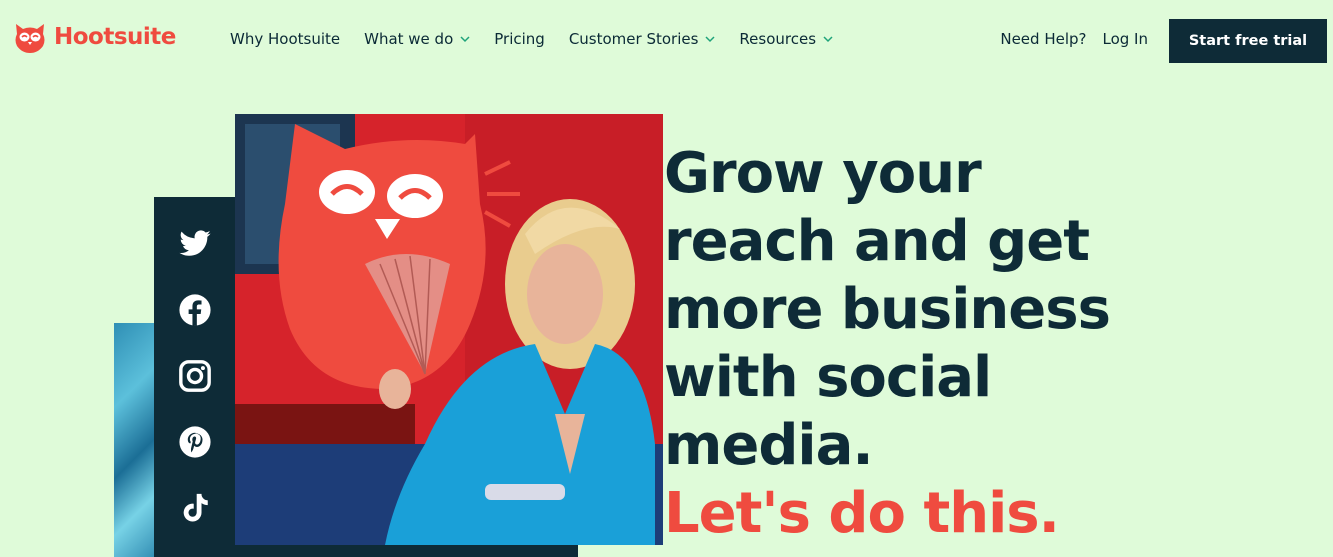  I want to click on utility-nav: Need Help? Log In, so click(1074, 39).